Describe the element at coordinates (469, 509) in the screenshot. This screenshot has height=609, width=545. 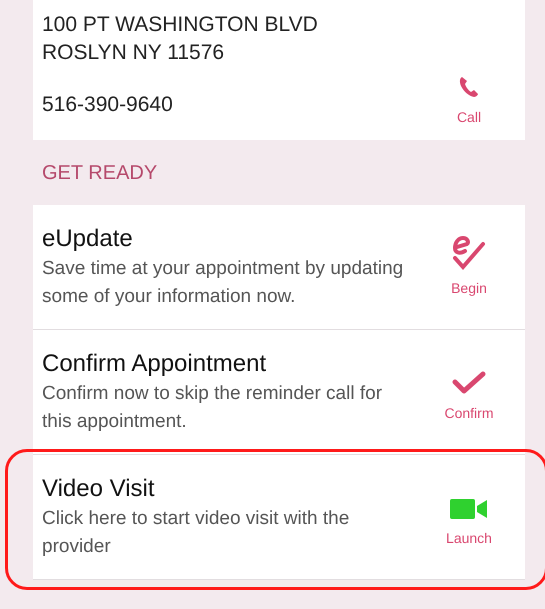
I see `video-camera-icon` at that location.